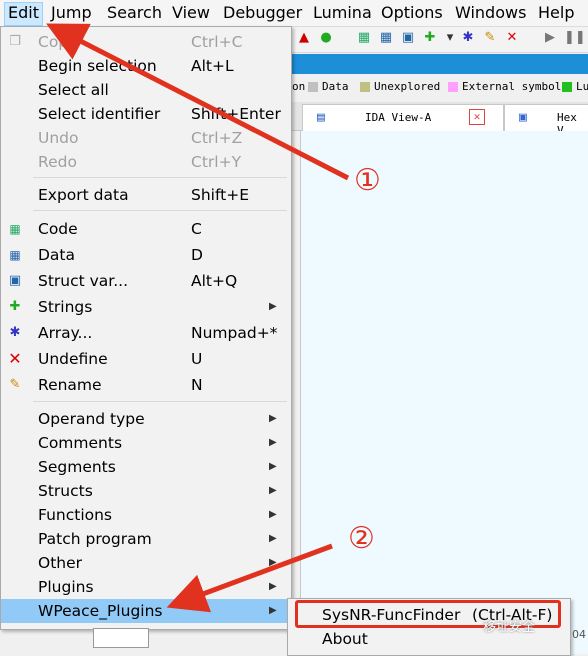 This screenshot has width=588, height=656. Describe the element at coordinates (361, 538) in the screenshot. I see `callout-2: ②` at that location.